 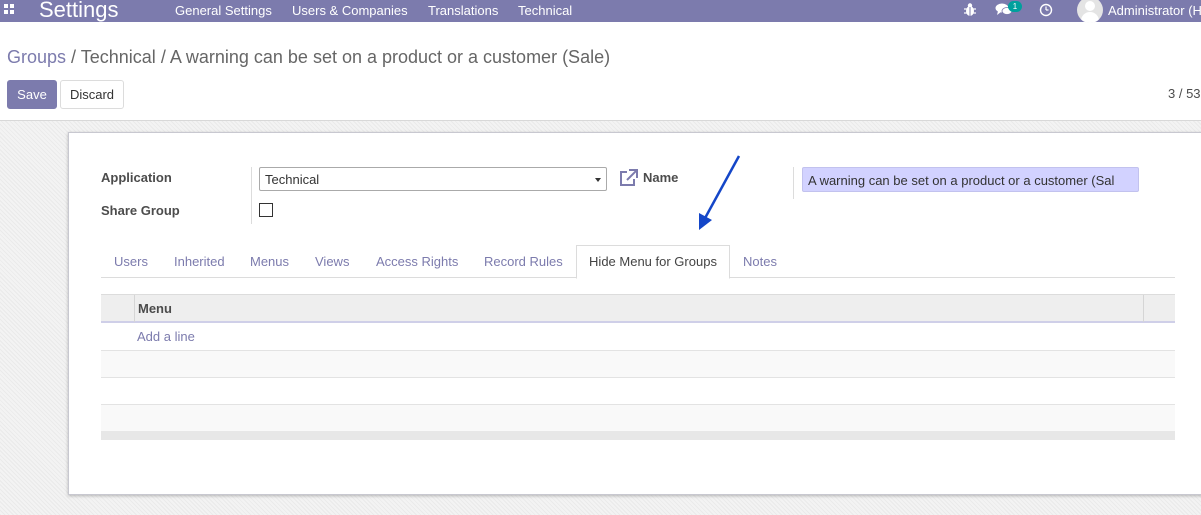 I want to click on tab-hide-menu-for-groups: Hide Menu for Groups, so click(x=653, y=262).